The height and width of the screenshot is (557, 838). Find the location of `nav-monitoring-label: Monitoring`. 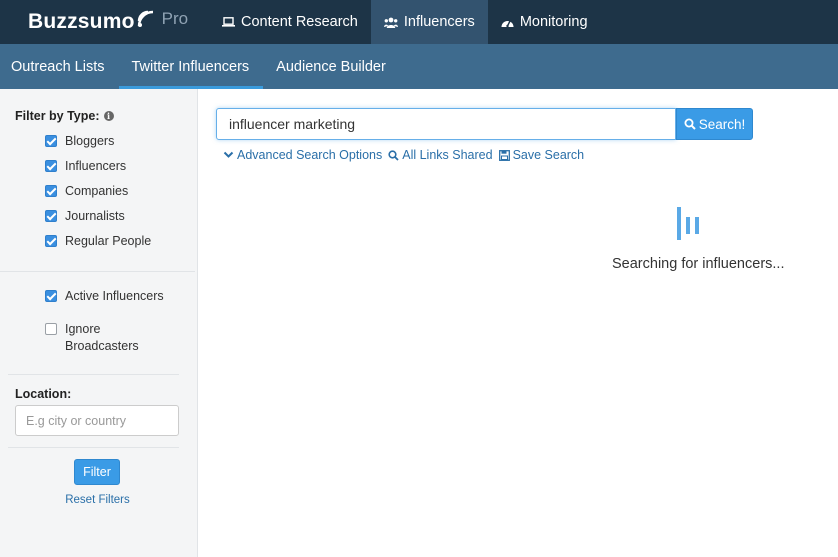

nav-monitoring-label: Monitoring is located at coordinates (553, 22).